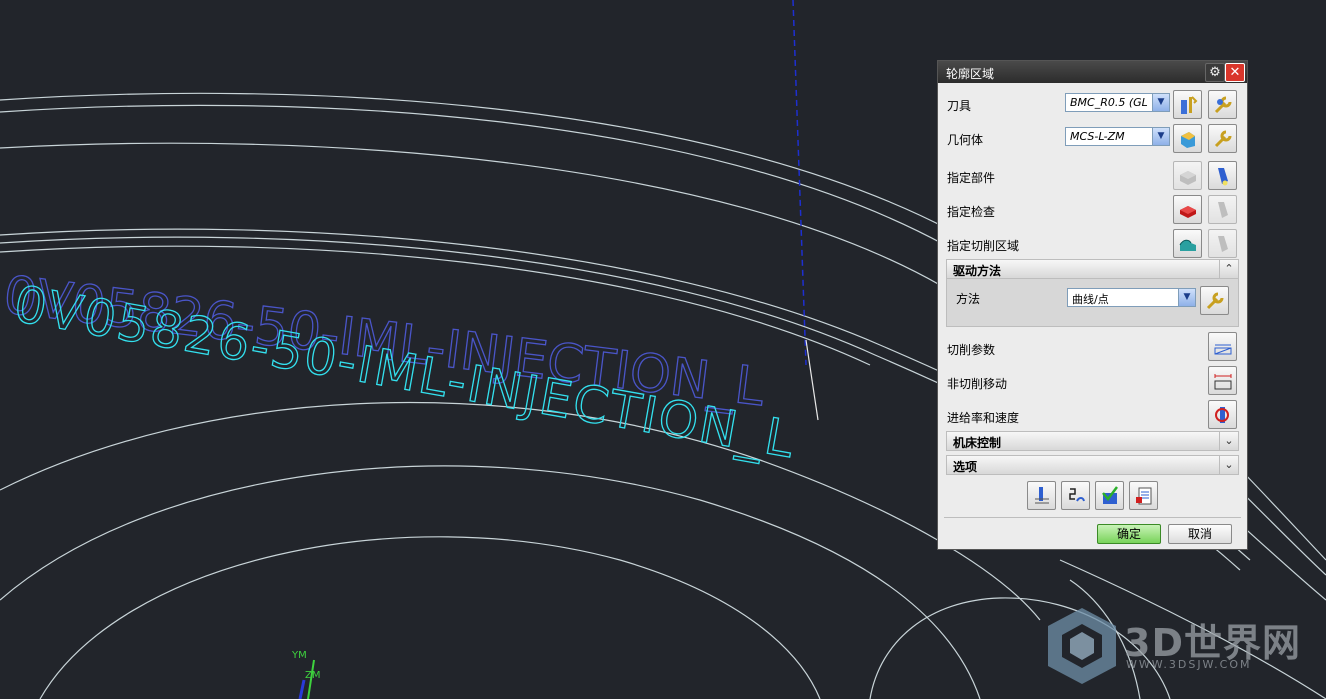 Image resolution: width=1326 pixels, height=699 pixels. I want to click on zm-axis-label: ZM, so click(312, 675).